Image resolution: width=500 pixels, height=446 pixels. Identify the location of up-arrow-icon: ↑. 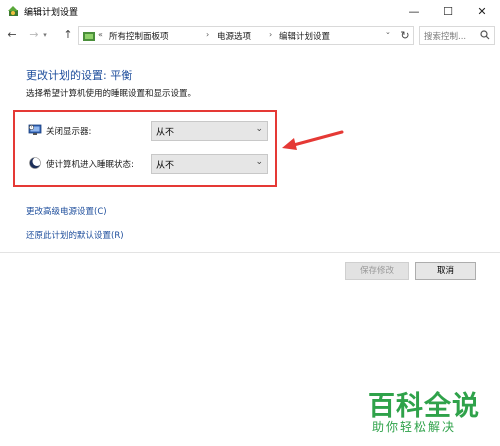
(68, 34).